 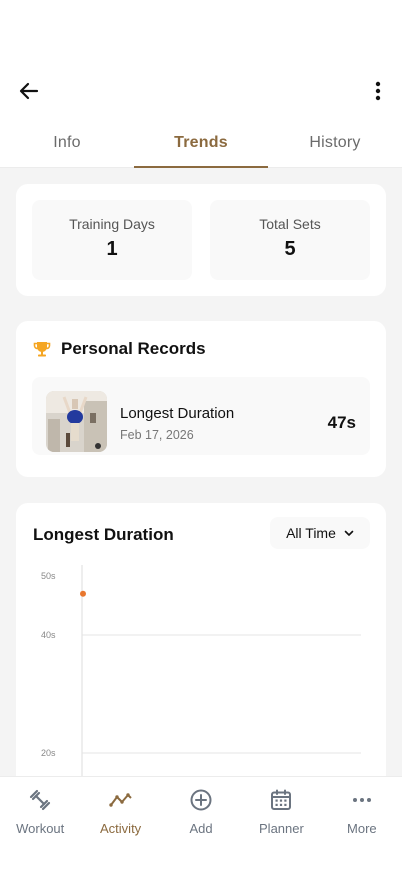 What do you see at coordinates (121, 800) in the screenshot?
I see `activity-icon` at bounding box center [121, 800].